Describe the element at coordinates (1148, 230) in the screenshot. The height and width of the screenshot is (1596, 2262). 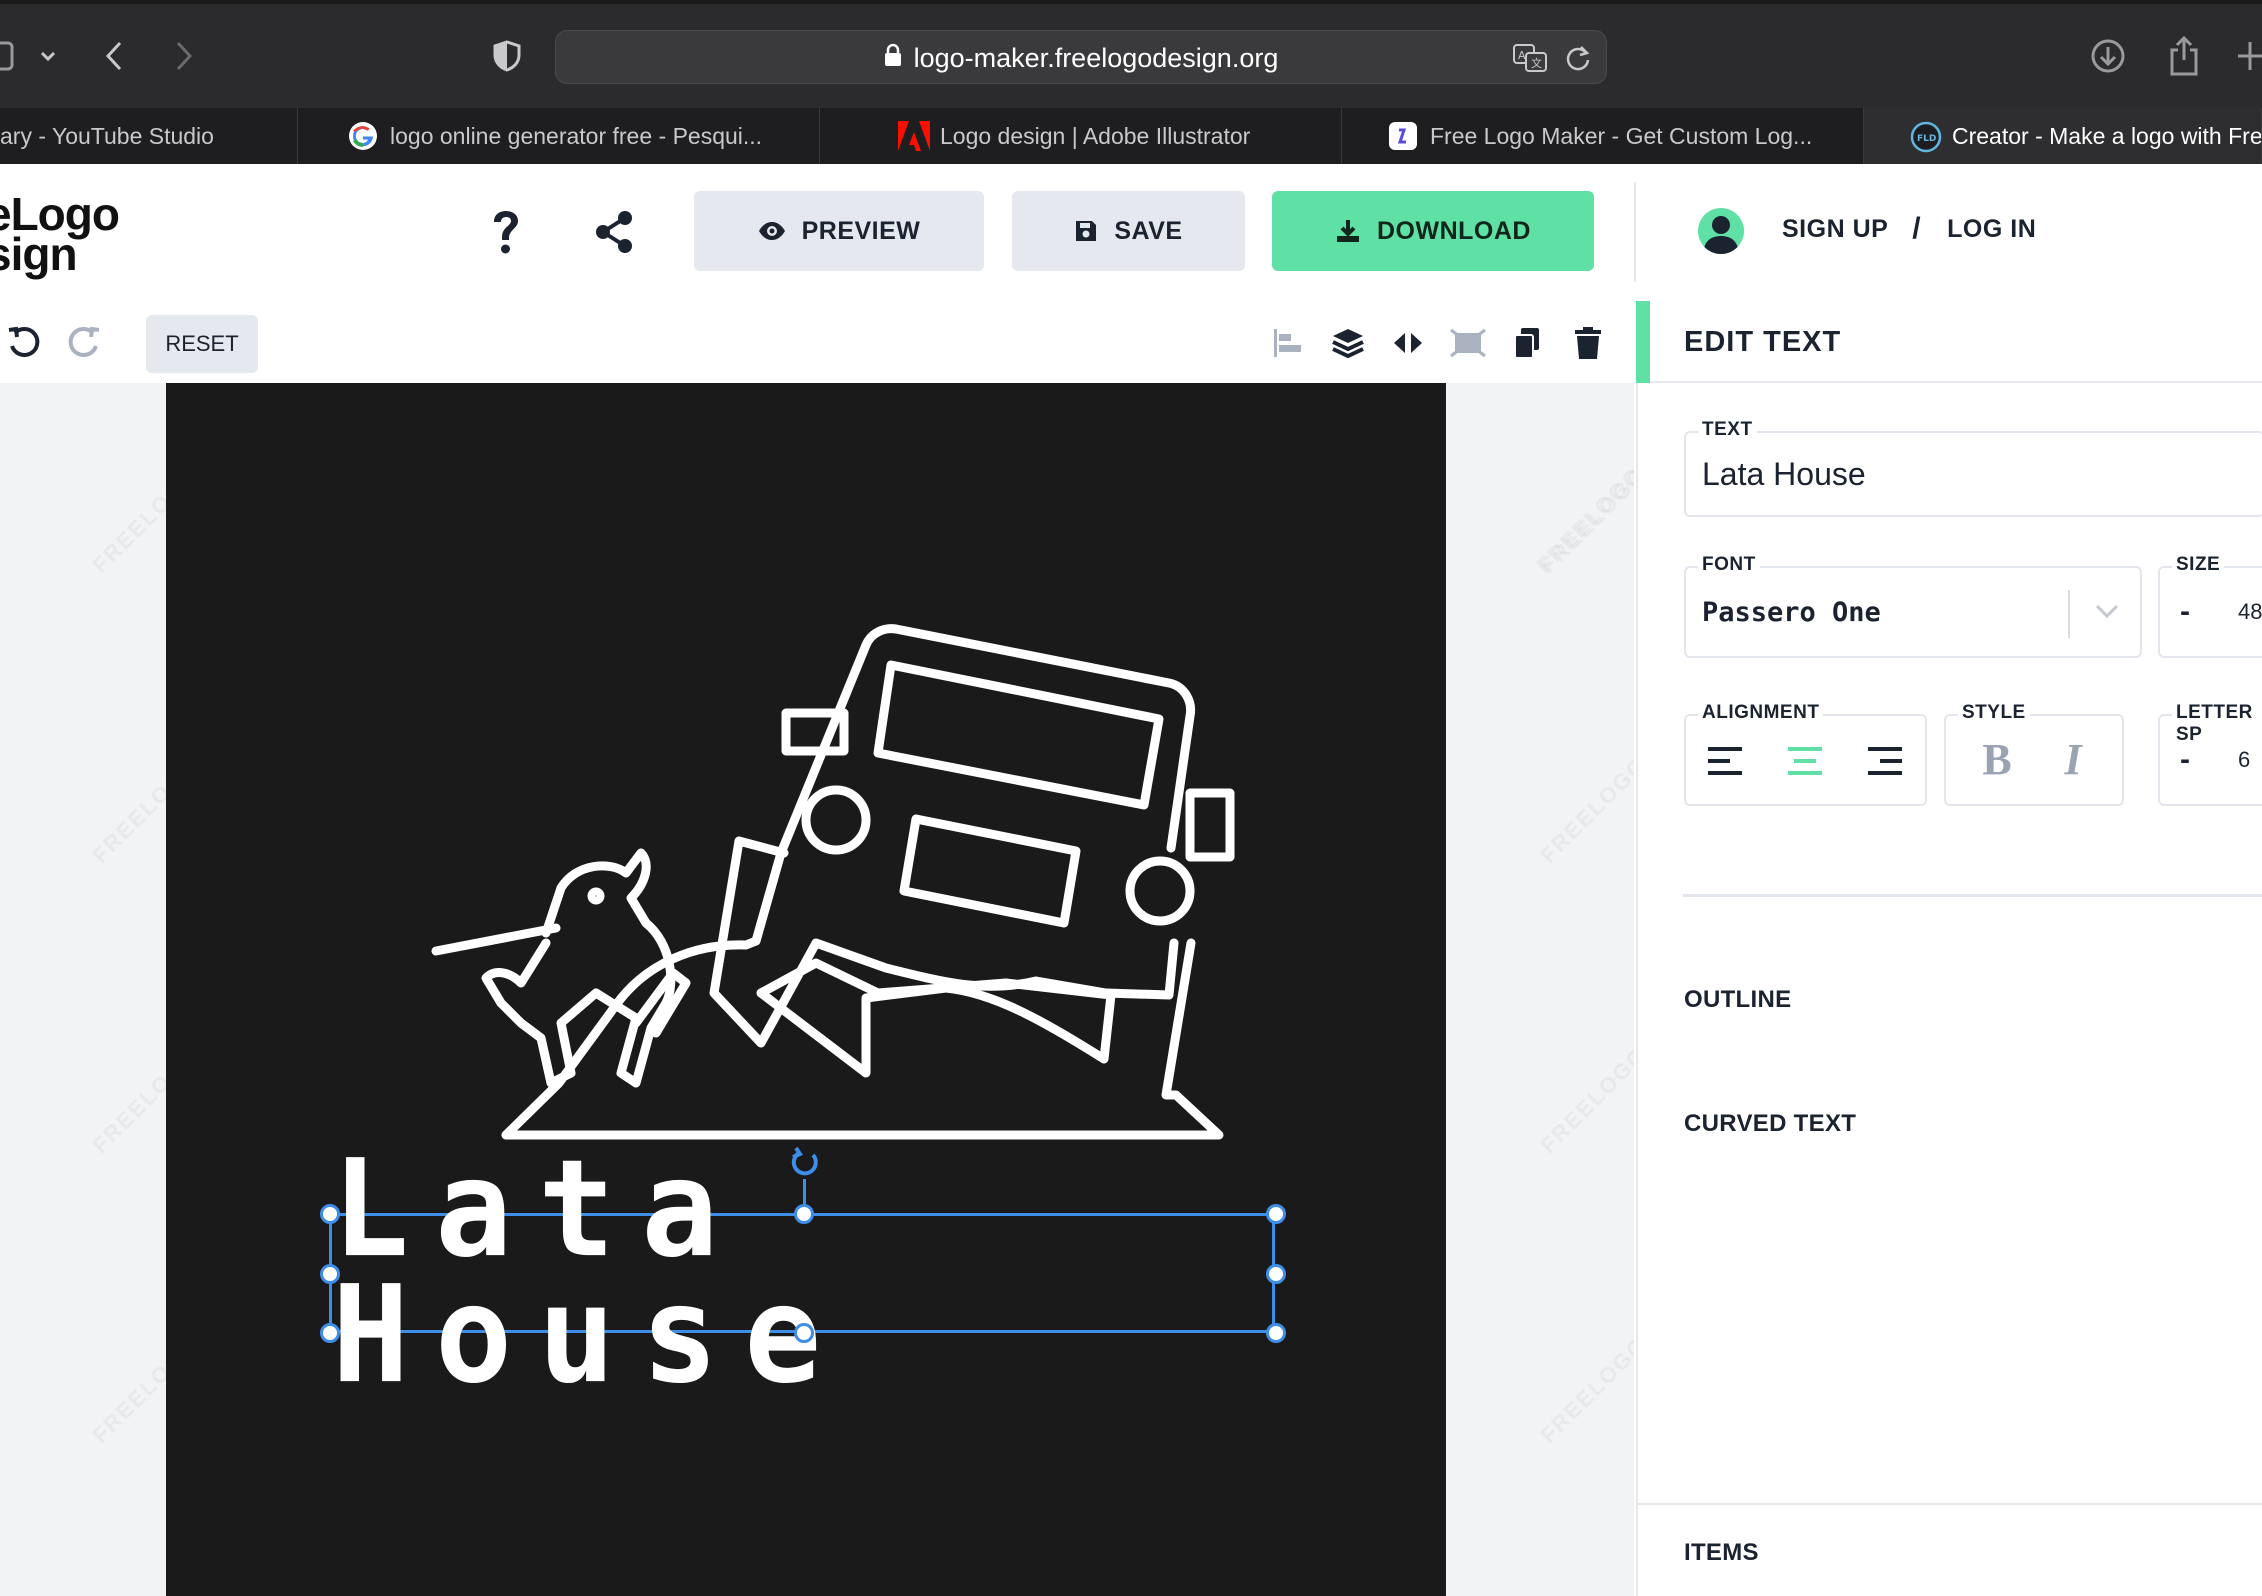
I see `save-label: SAVE` at that location.